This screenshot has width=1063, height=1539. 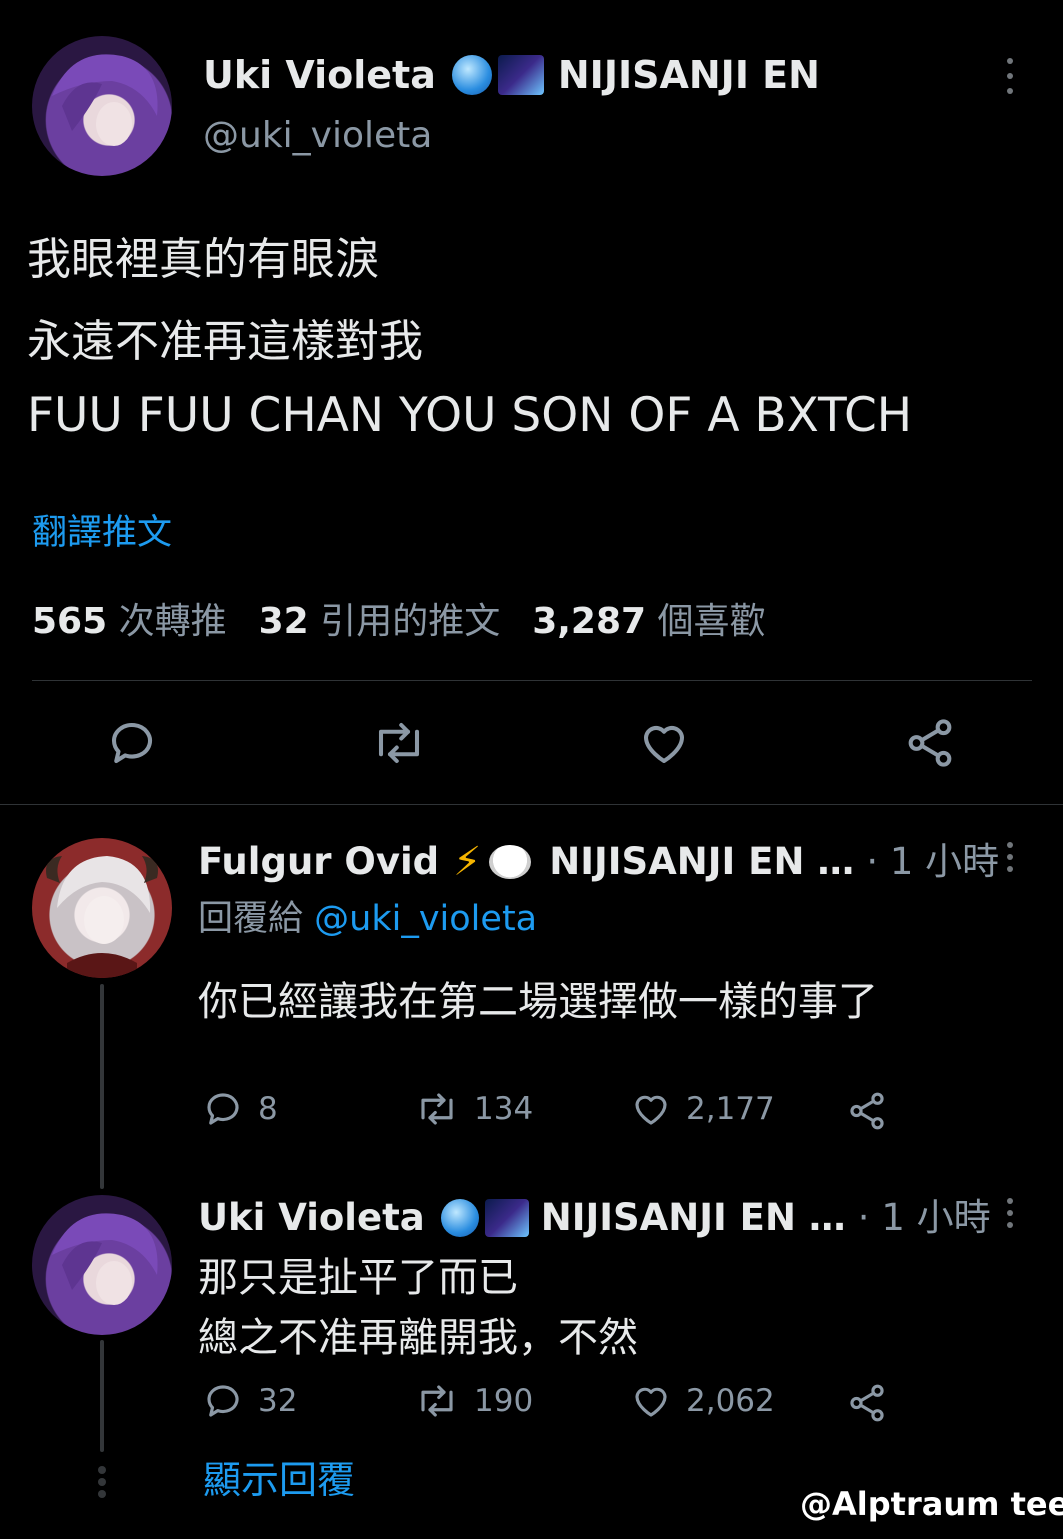 I want to click on tweet-line: 永遠不准再這樣對我, so click(x=225, y=341).